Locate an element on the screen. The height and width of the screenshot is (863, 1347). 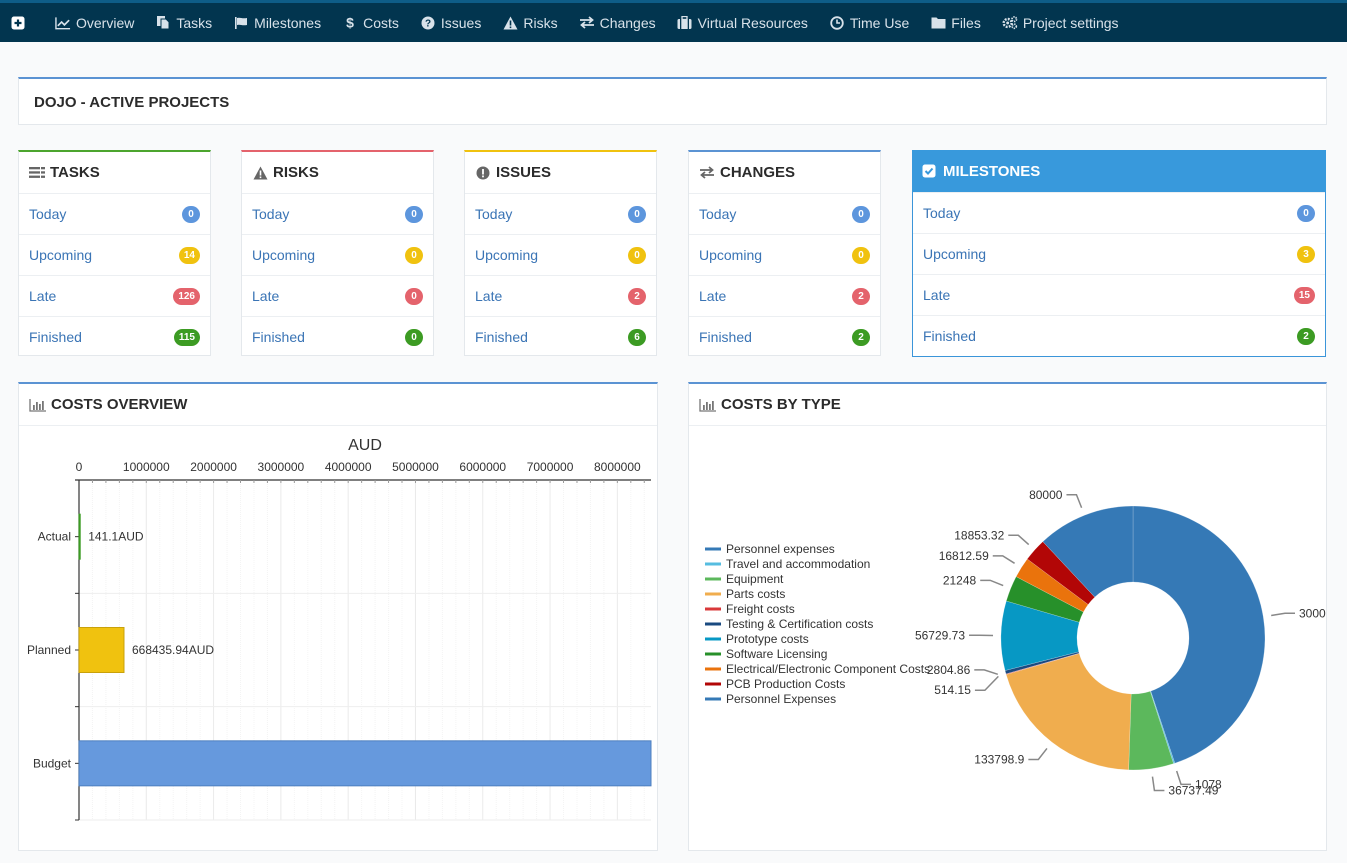
nav-item-files: Files is located at coordinates (955, 23).